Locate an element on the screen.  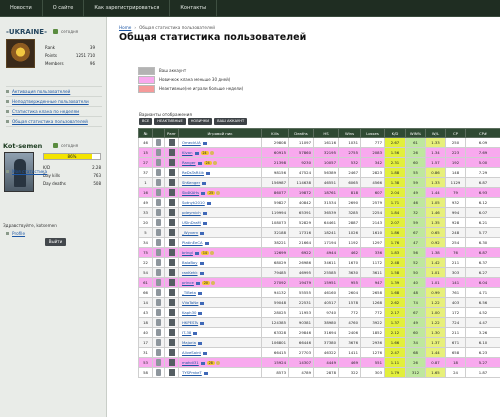
col-header: Deaths is located at coordinates (301, 133).